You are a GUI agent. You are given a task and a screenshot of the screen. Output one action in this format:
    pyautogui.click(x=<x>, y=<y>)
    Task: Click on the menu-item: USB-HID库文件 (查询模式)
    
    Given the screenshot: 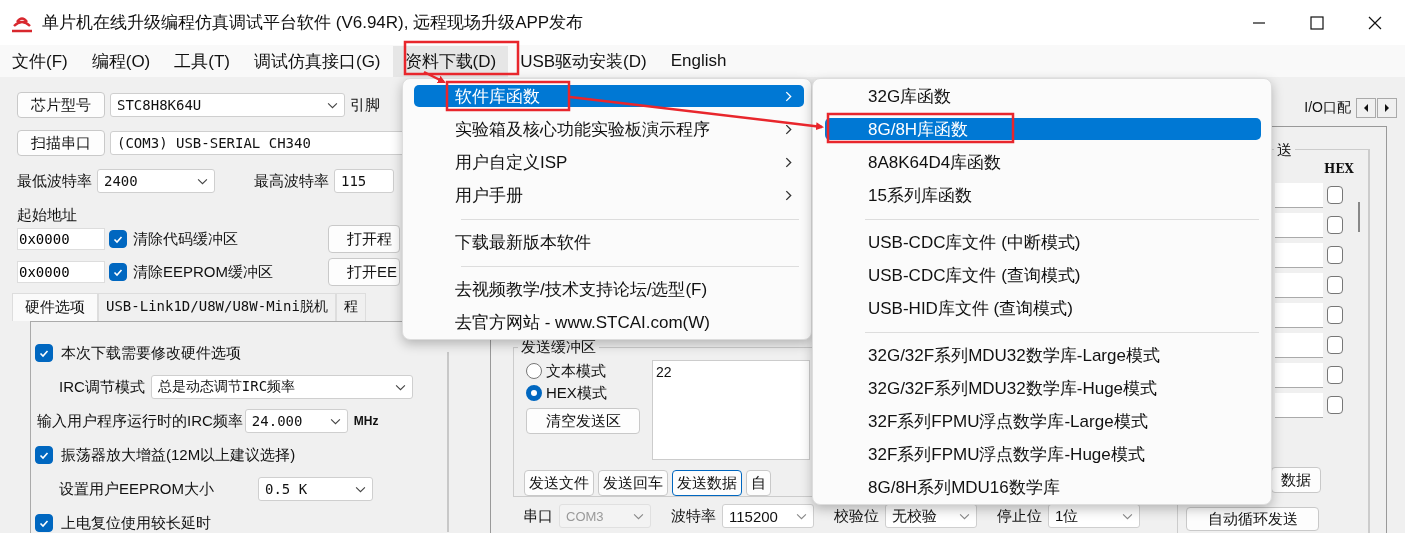 What is the action you would take?
    pyautogui.click(x=1043, y=308)
    